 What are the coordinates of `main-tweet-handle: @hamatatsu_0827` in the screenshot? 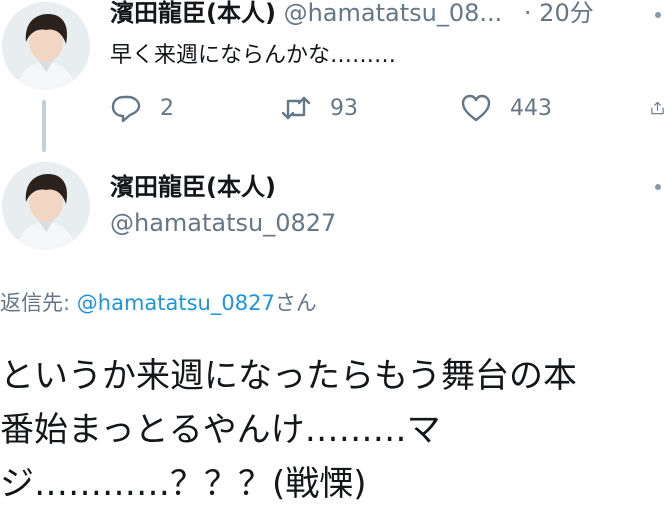 It's located at (223, 223).